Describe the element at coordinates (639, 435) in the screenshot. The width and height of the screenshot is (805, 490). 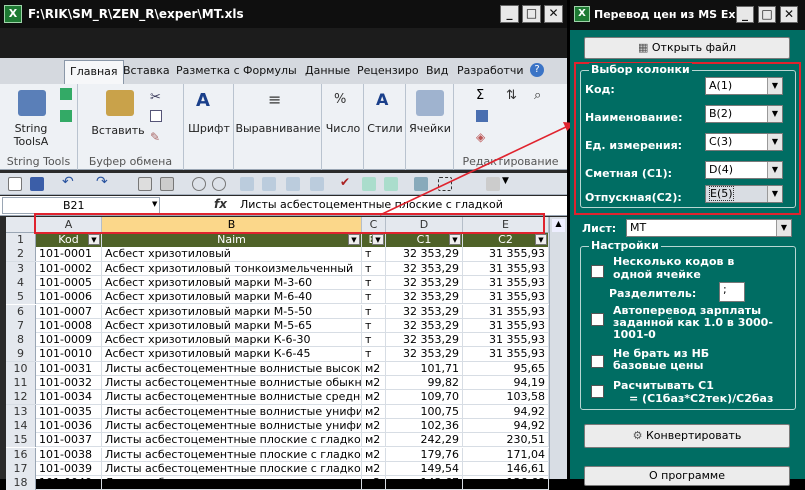
I see `convert-icon: ⚙` at that location.